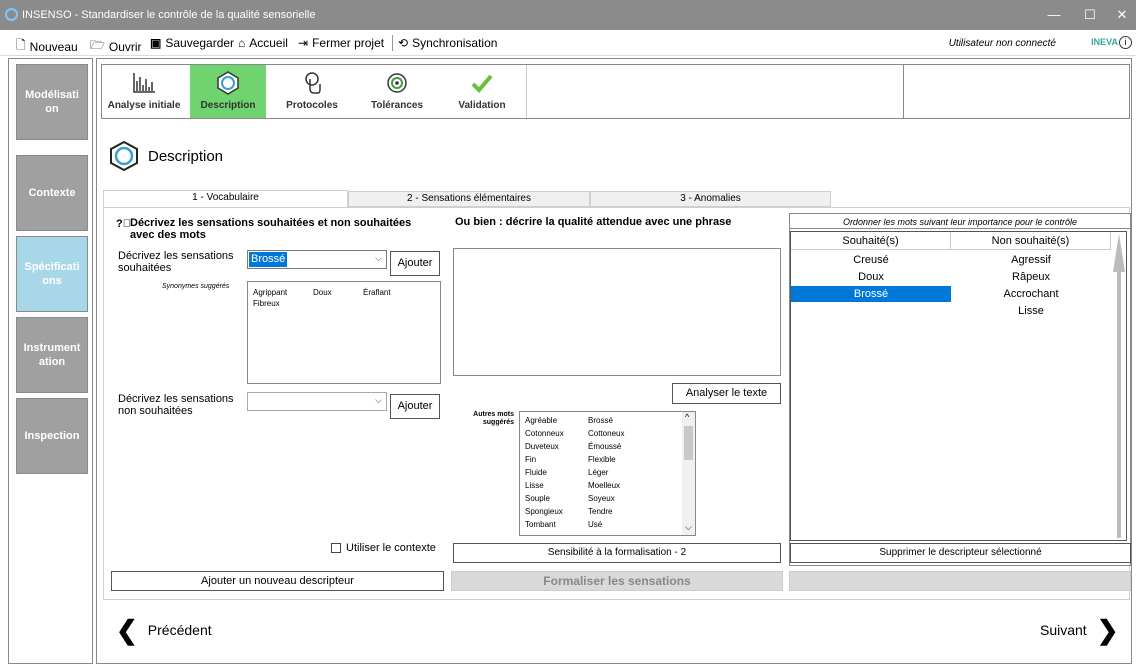 The image size is (1136, 667). I want to click on sidebar-item-contexte: Contexte, so click(52, 193).